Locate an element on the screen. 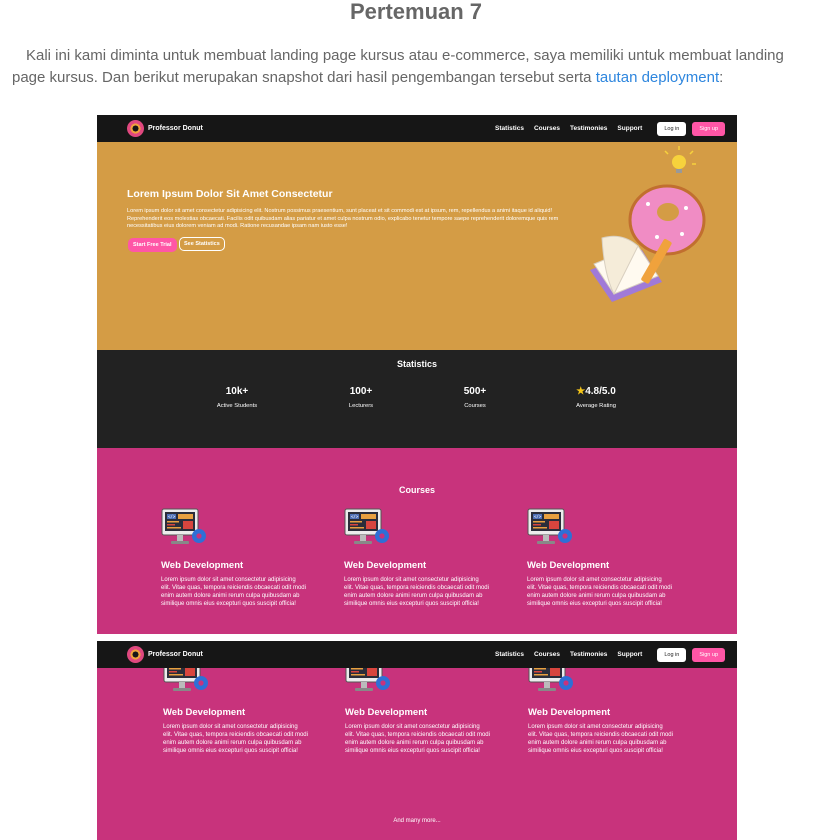 The width and height of the screenshot is (840, 840). stat-value: ★4.8/5.0 is located at coordinates (596, 391).